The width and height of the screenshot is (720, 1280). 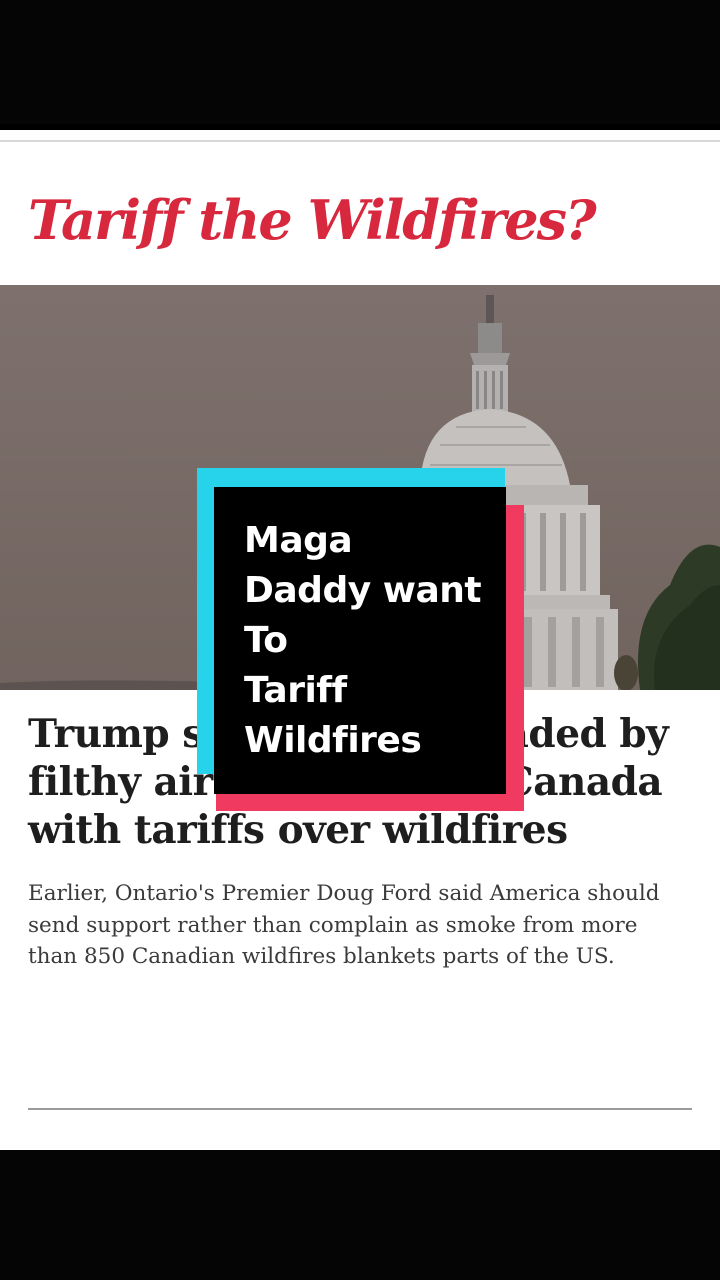 I want to click on caption-line-2: Daddy want, so click(x=363, y=590).